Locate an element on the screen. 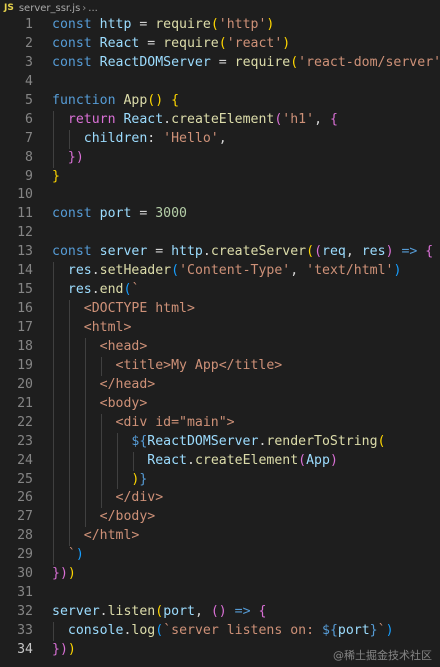 Image resolution: width=440 pixels, height=667 pixels. code-line: 28 </html> is located at coordinates (220, 537).